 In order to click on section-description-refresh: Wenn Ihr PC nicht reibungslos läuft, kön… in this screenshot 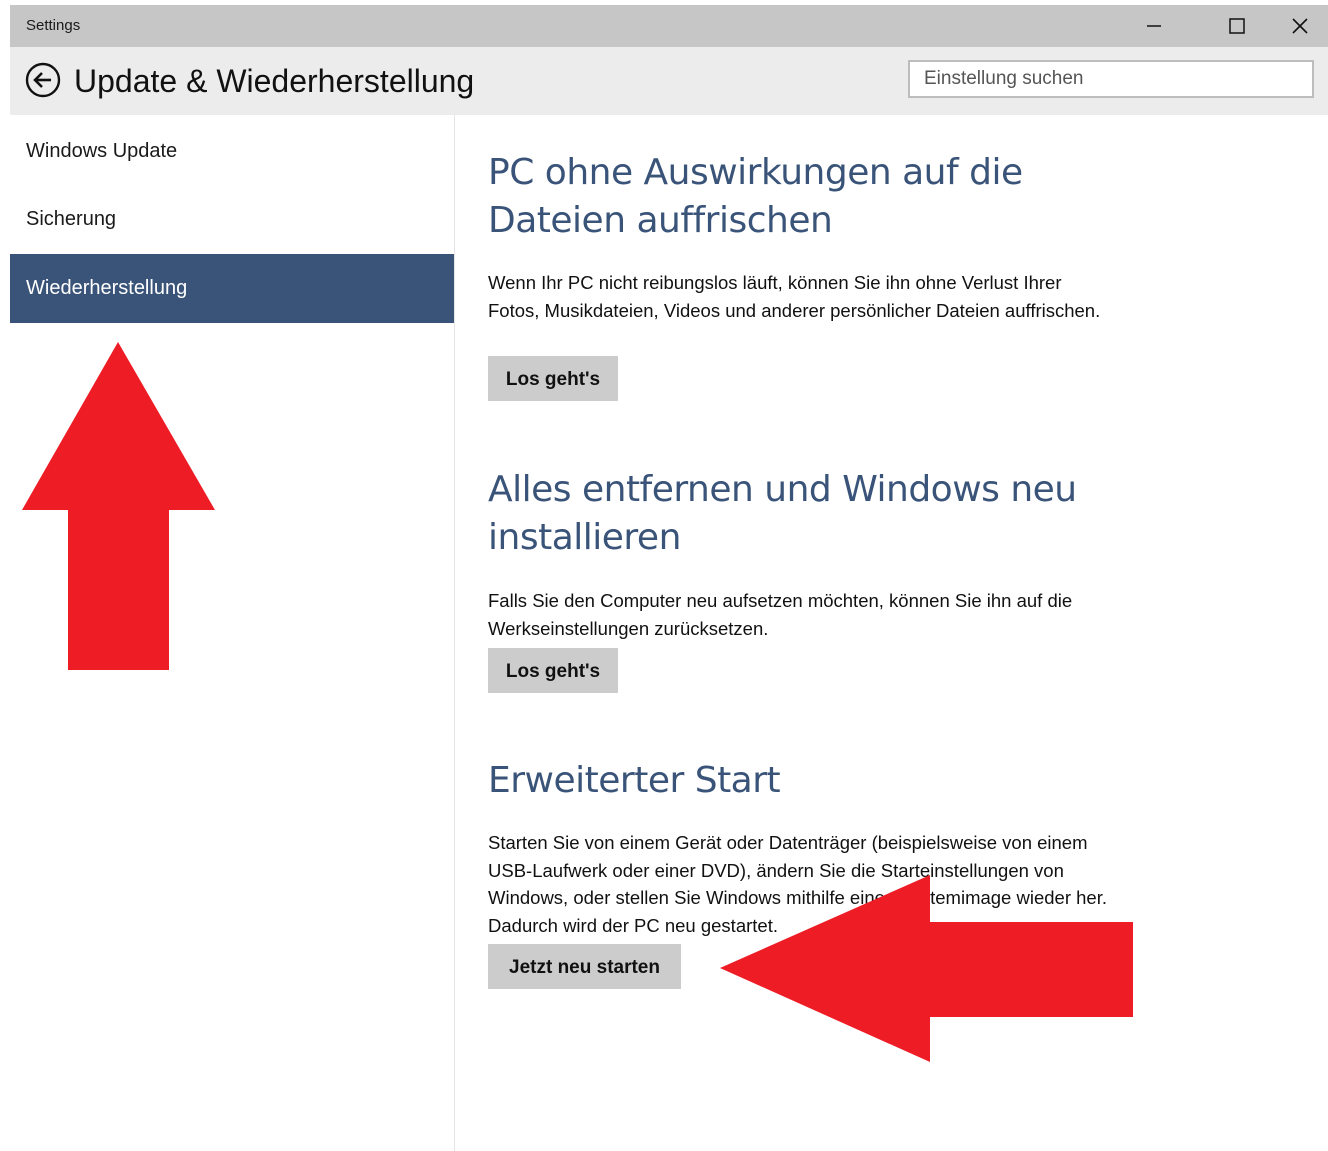, I will do `click(794, 296)`.